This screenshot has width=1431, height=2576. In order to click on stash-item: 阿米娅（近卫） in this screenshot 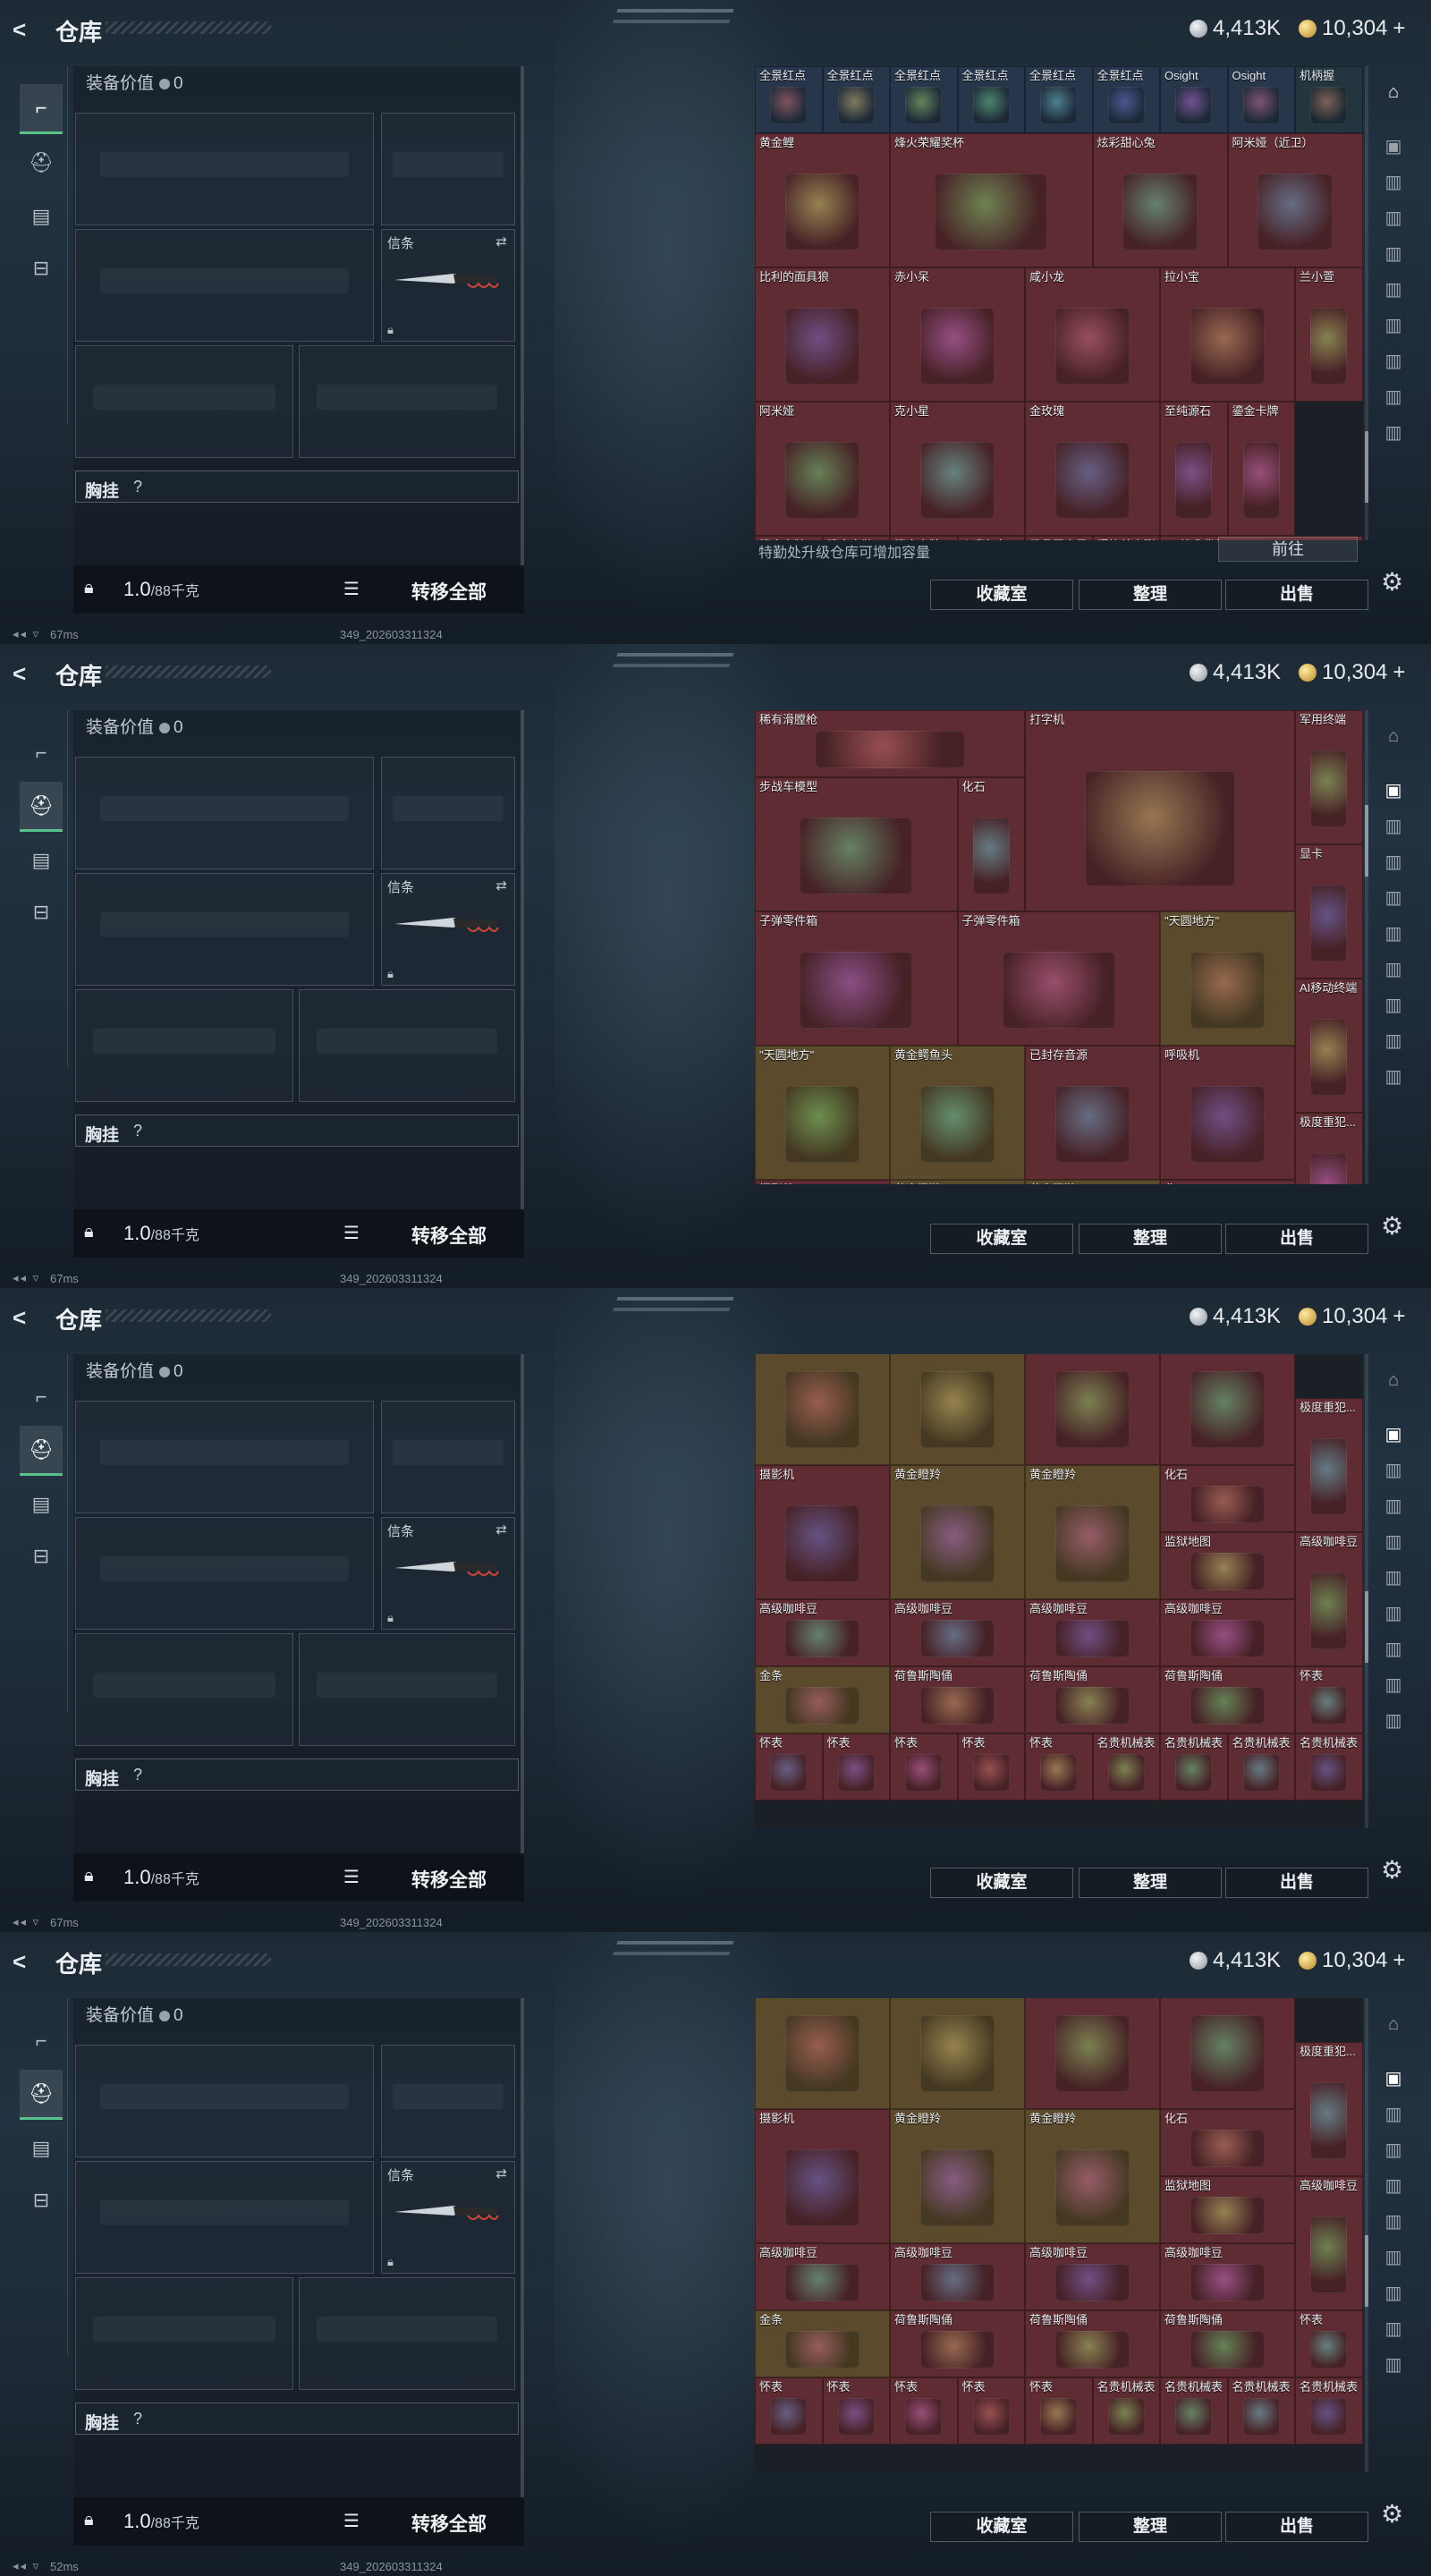, I will do `click(1295, 200)`.